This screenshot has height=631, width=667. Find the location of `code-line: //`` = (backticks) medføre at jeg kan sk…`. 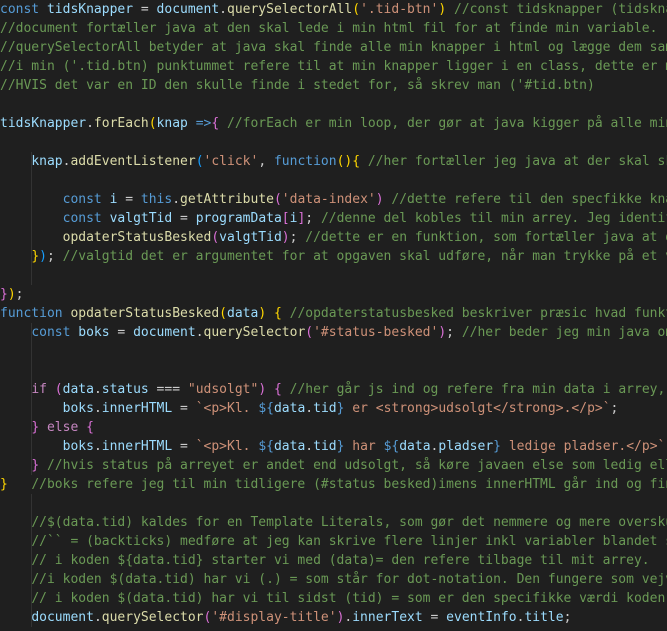

code-line: //`` = (backticks) medføre at jeg kan sk… is located at coordinates (333, 541).